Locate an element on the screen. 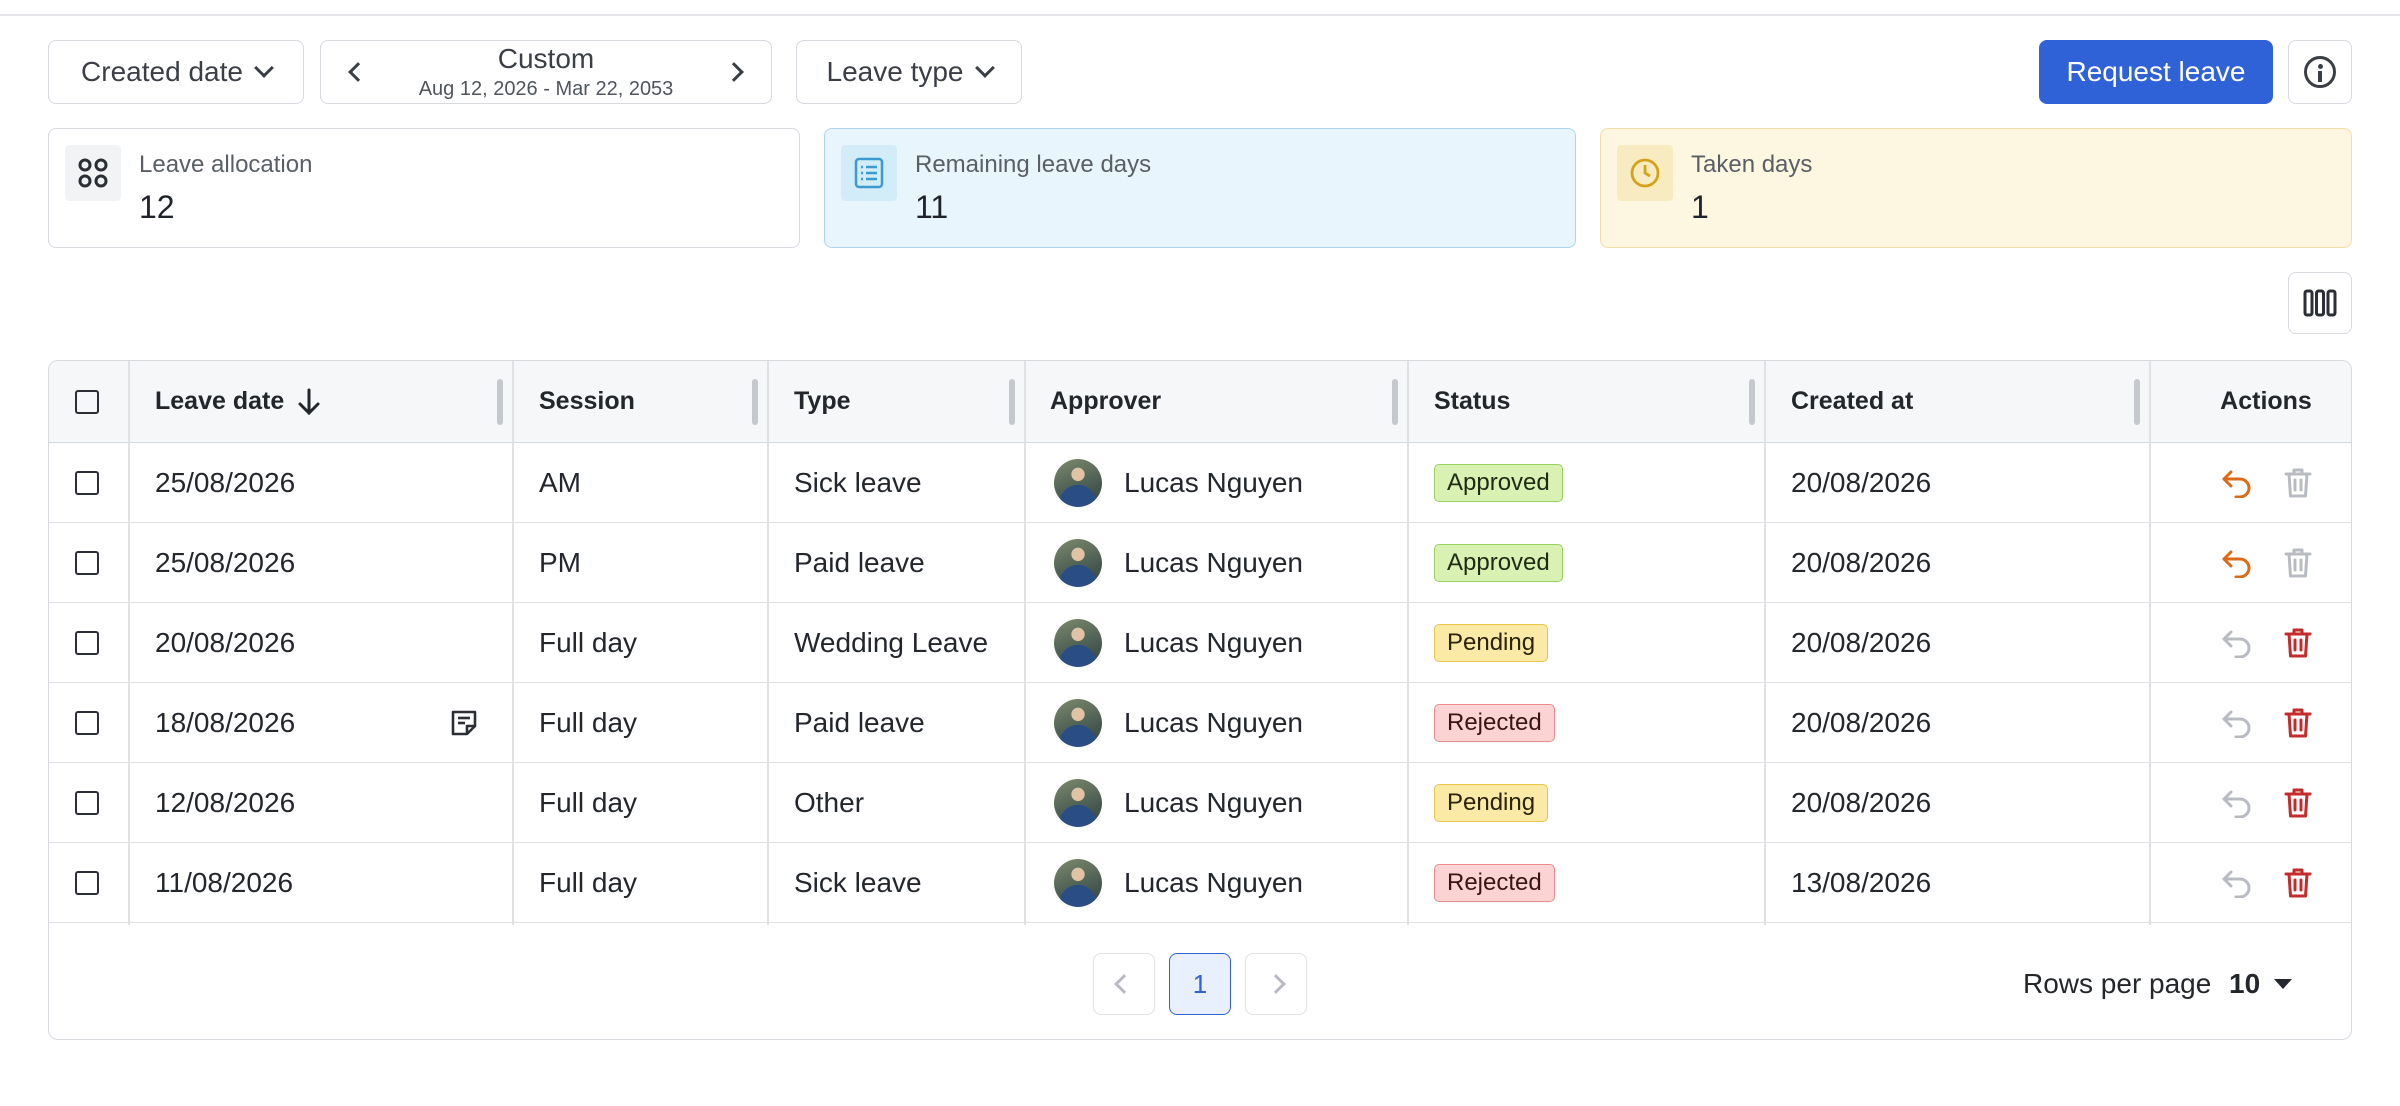 This screenshot has height=1106, width=2400. leave-date-cell: 25/08/2026 is located at coordinates (225, 562).